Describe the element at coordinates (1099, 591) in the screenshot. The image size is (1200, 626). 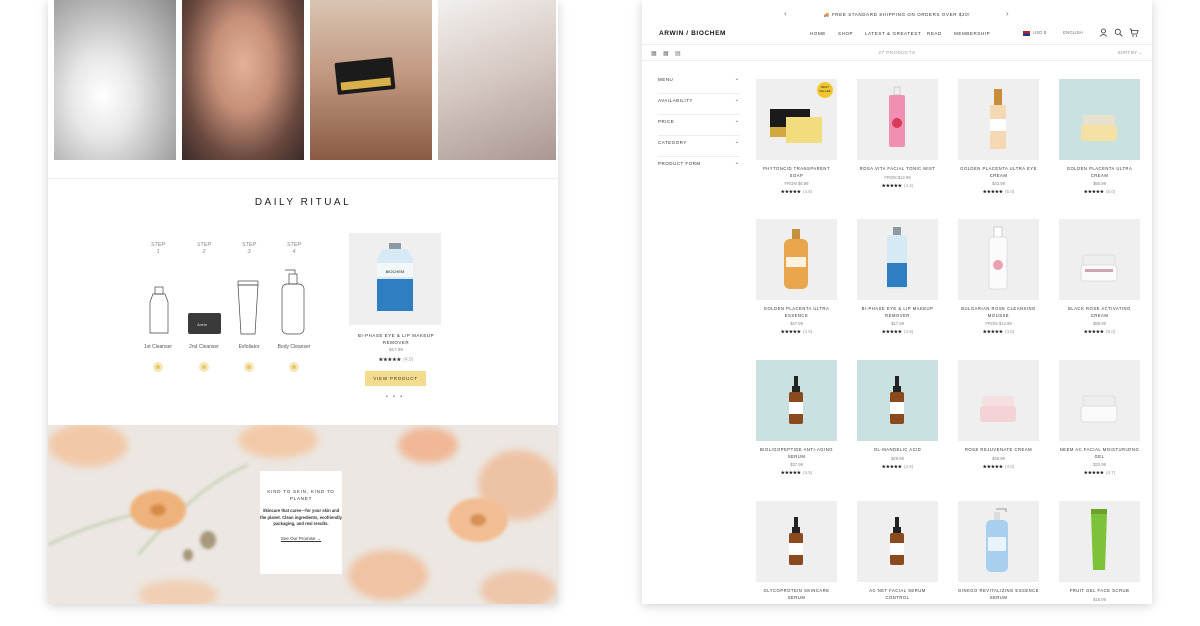
I see `product-name: FRUIT GEL FACE SCRUB` at that location.